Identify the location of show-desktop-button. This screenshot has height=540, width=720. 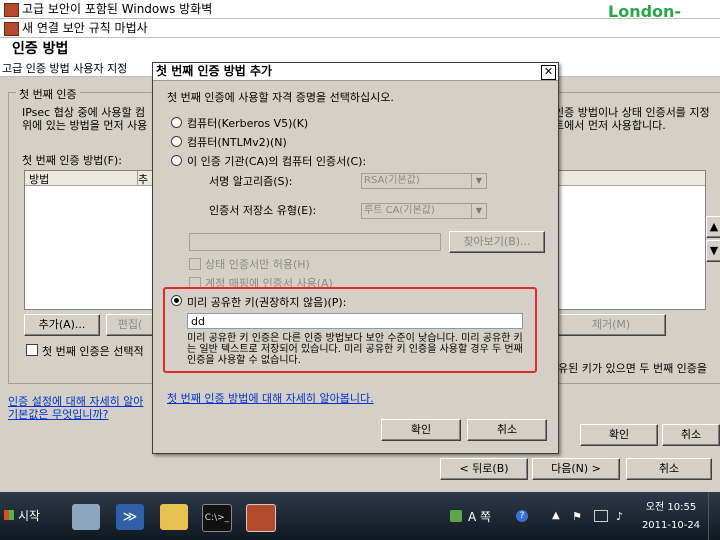
(714, 516).